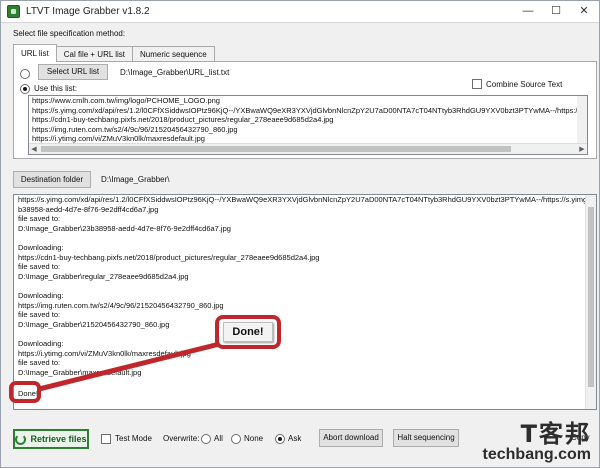 The height and width of the screenshot is (468, 600). What do you see at coordinates (28, 393) in the screenshot?
I see `log-done-line: Done!` at bounding box center [28, 393].